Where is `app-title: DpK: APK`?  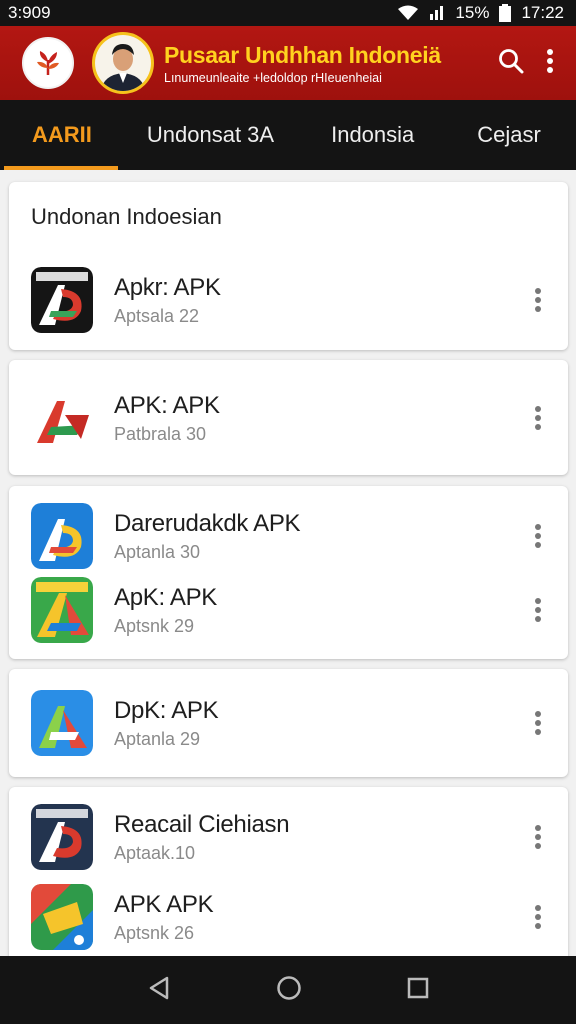 app-title: DpK: APK is located at coordinates (166, 710).